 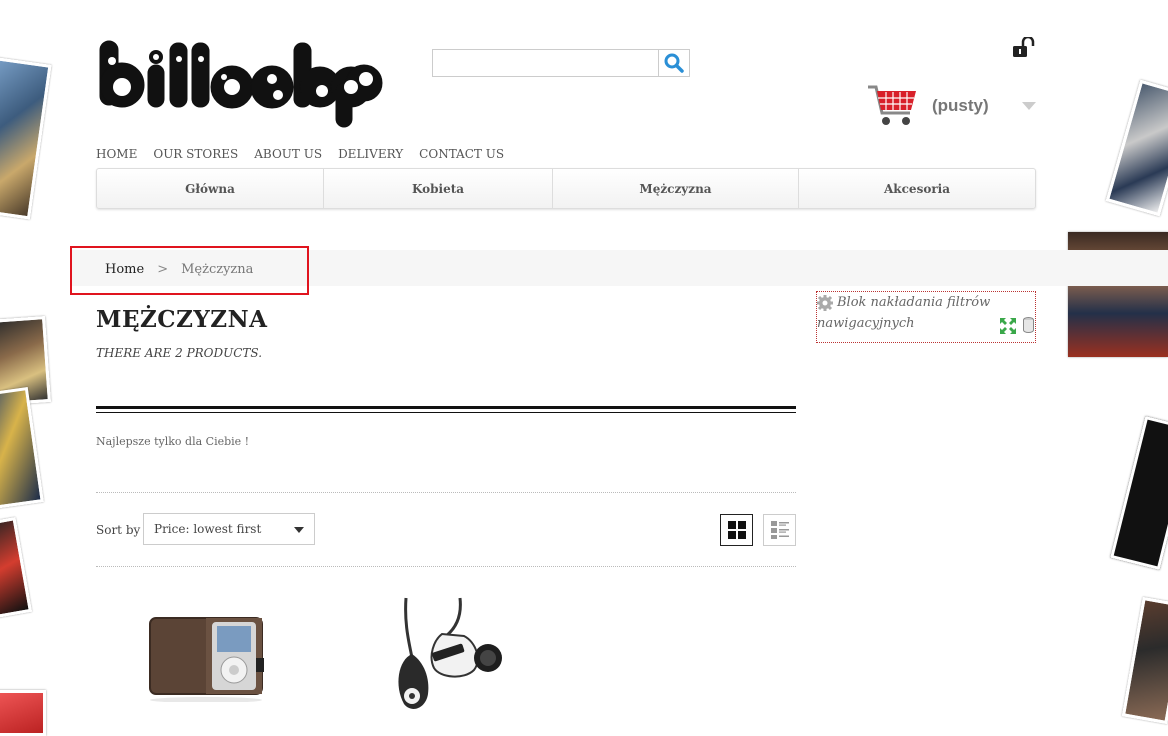 What do you see at coordinates (173, 441) in the screenshot?
I see `category-description: Najlepsze tylko dla Ciebie !` at bounding box center [173, 441].